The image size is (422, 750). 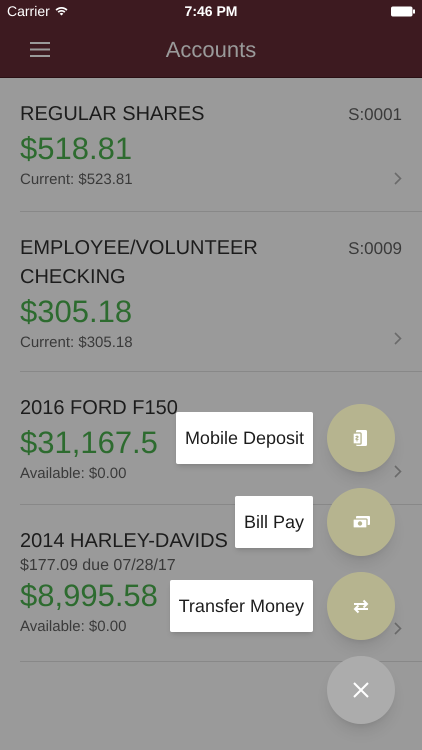 I want to click on balance-amount: $305.18, so click(x=76, y=312).